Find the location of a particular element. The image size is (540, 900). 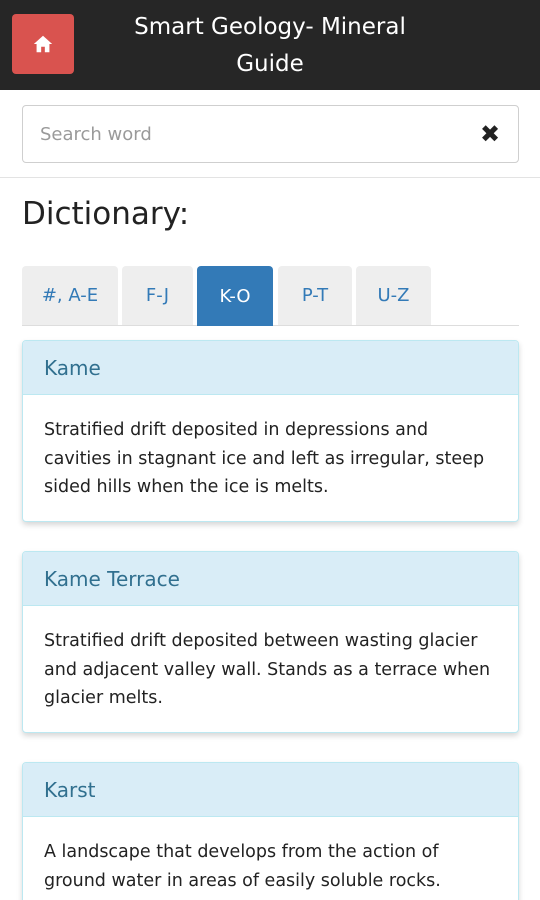

search-input is located at coordinates (243, 134).